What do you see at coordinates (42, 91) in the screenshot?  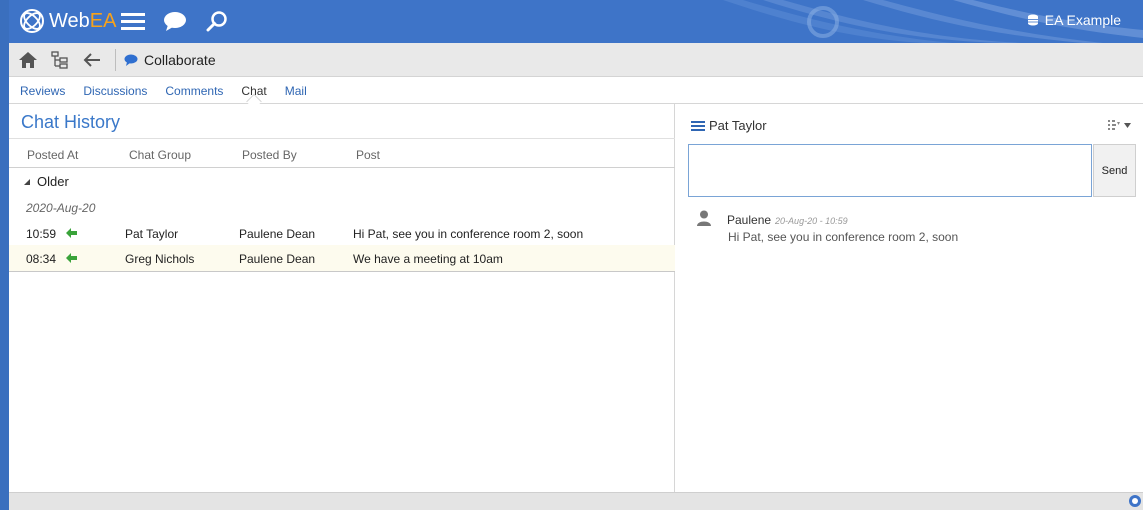 I see `tab-reviews: Reviews` at bounding box center [42, 91].